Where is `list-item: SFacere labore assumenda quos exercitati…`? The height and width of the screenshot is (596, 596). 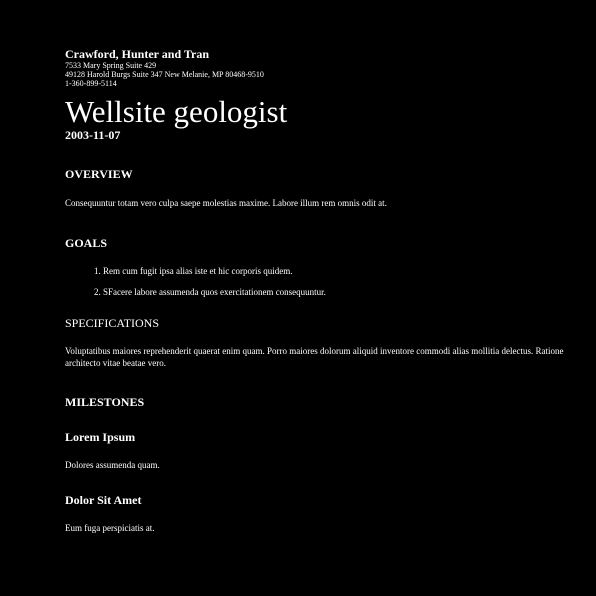
list-item: SFacere labore assumenda quos exercitati… is located at coordinates (334, 292).